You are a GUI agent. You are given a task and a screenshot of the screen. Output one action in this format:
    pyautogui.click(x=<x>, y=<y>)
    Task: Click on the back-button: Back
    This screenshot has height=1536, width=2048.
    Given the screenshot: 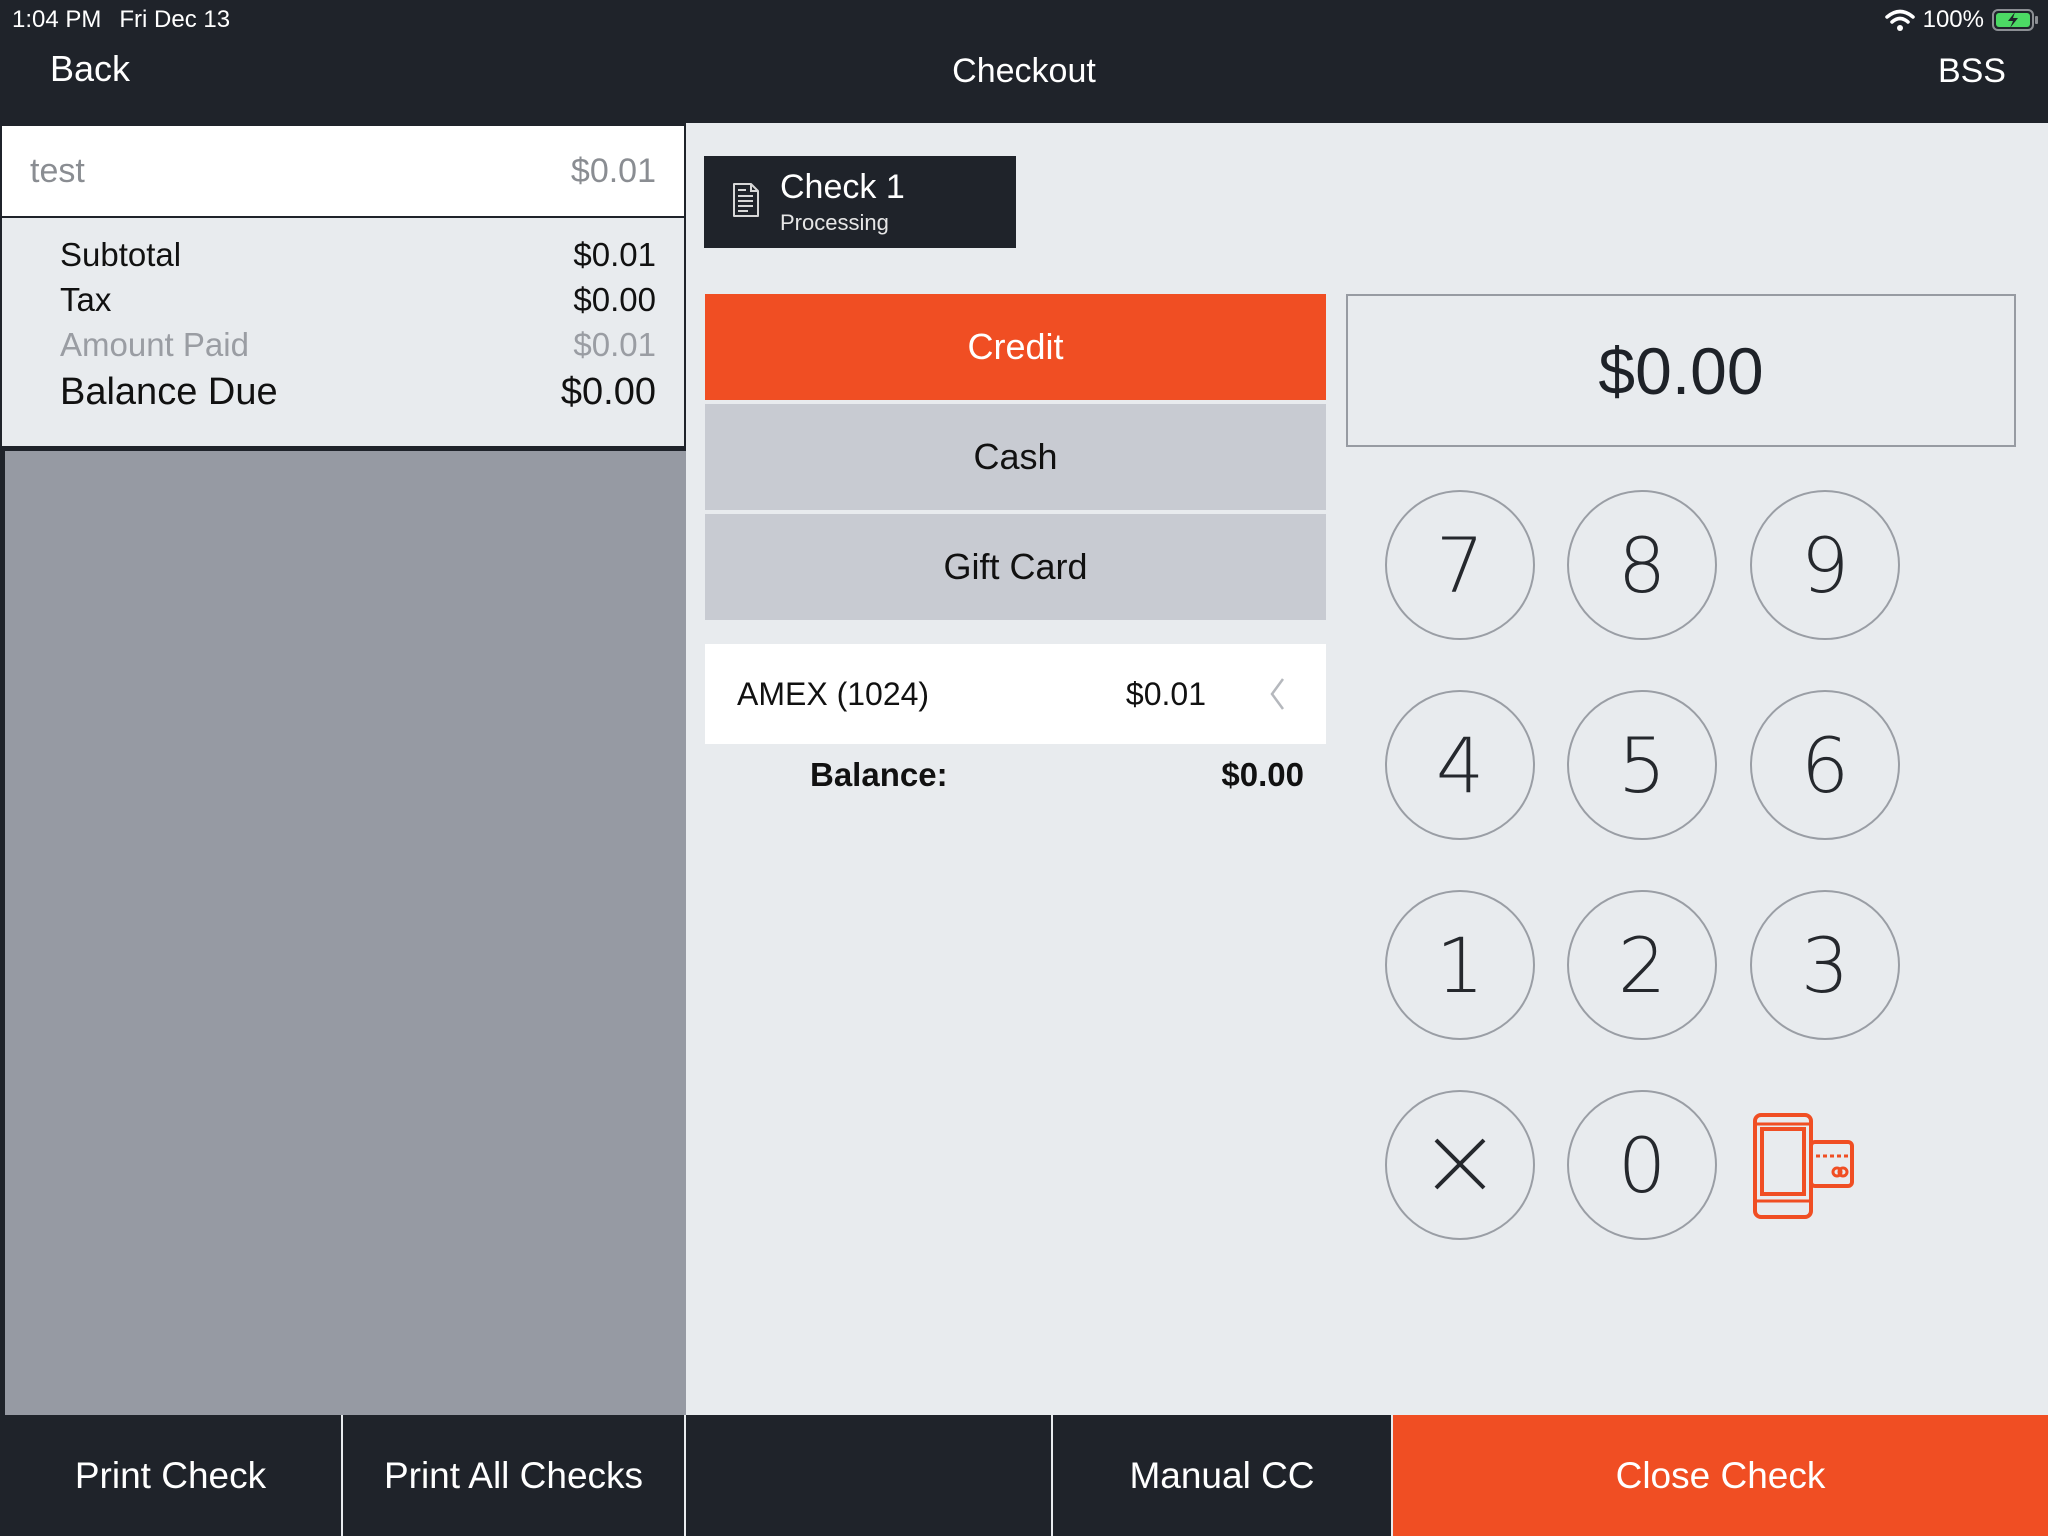 What is the action you would take?
    pyautogui.click(x=90, y=69)
    